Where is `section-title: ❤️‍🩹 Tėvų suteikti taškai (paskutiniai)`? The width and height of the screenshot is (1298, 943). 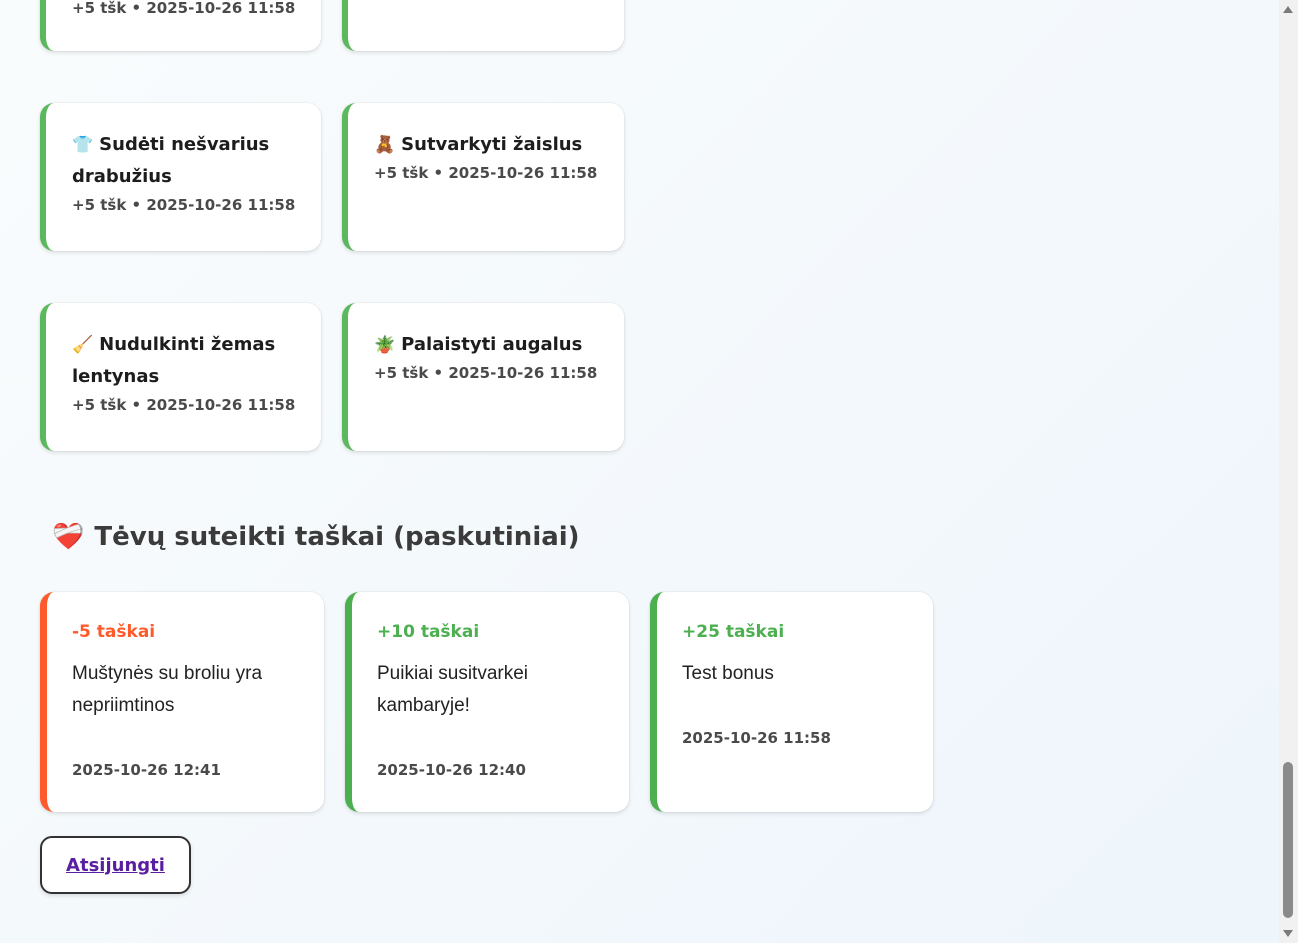
section-title: ❤️‍🩹 Tėvų suteikti taškai (paskutiniai) is located at coordinates (316, 537).